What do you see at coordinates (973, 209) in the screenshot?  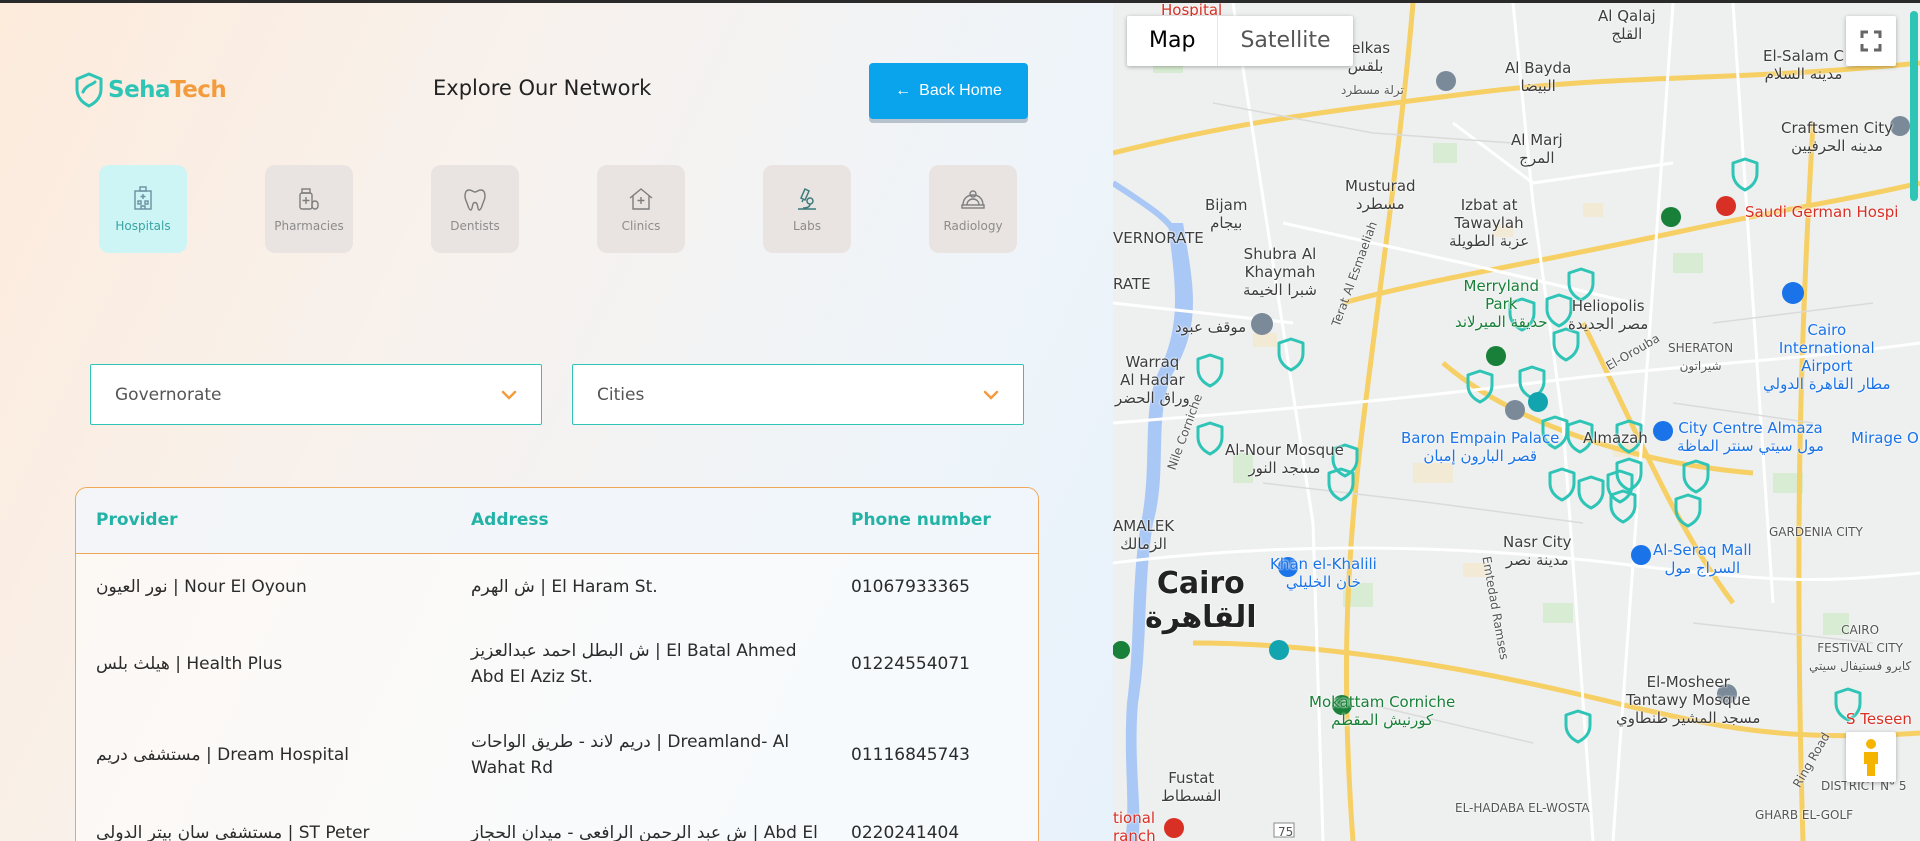 I see `tab-radiology: Radiology` at bounding box center [973, 209].